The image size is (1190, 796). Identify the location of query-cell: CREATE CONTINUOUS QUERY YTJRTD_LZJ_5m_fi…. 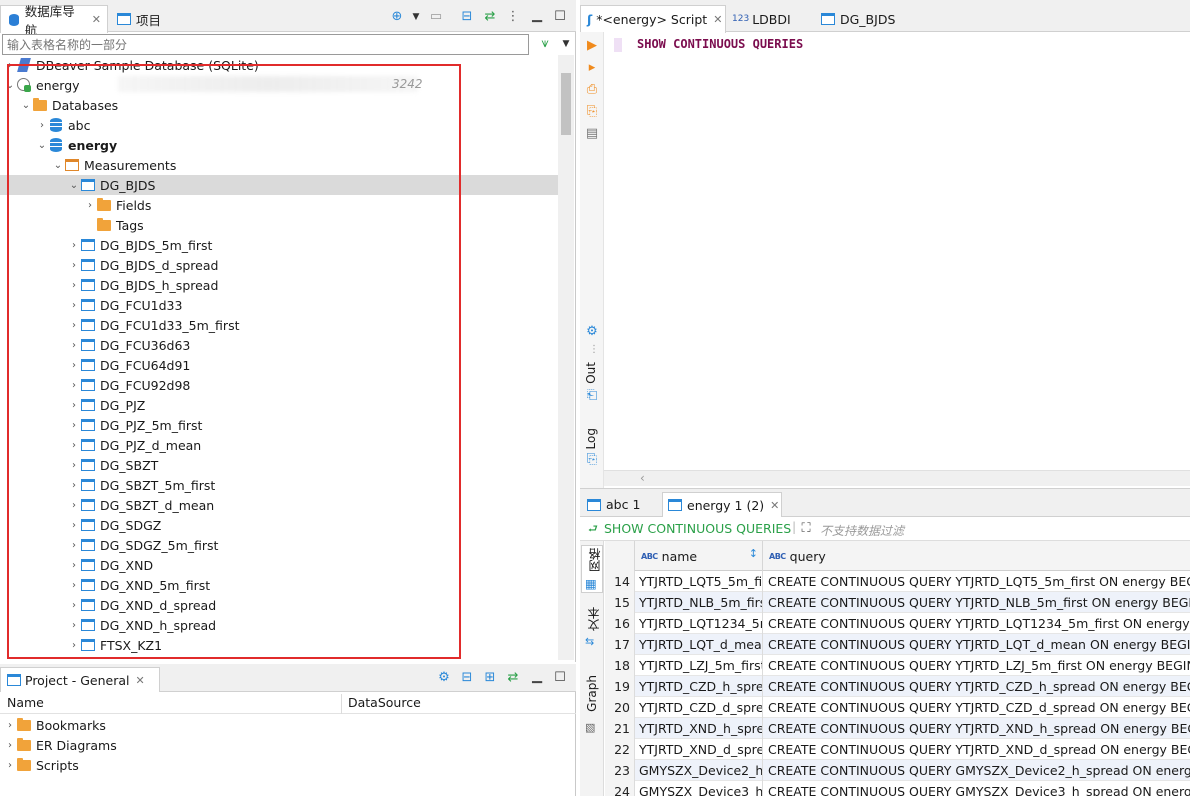
(976, 665).